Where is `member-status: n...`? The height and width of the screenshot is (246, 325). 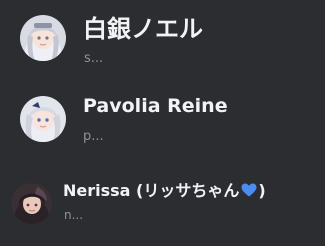
member-status: n... is located at coordinates (74, 215).